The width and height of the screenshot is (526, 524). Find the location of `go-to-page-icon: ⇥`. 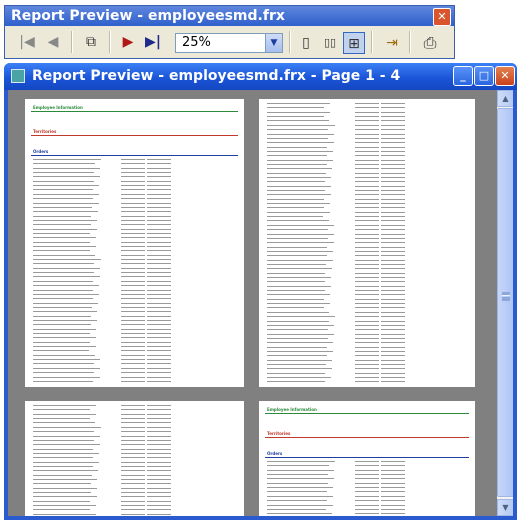

go-to-page-icon: ⇥ is located at coordinates (392, 43).